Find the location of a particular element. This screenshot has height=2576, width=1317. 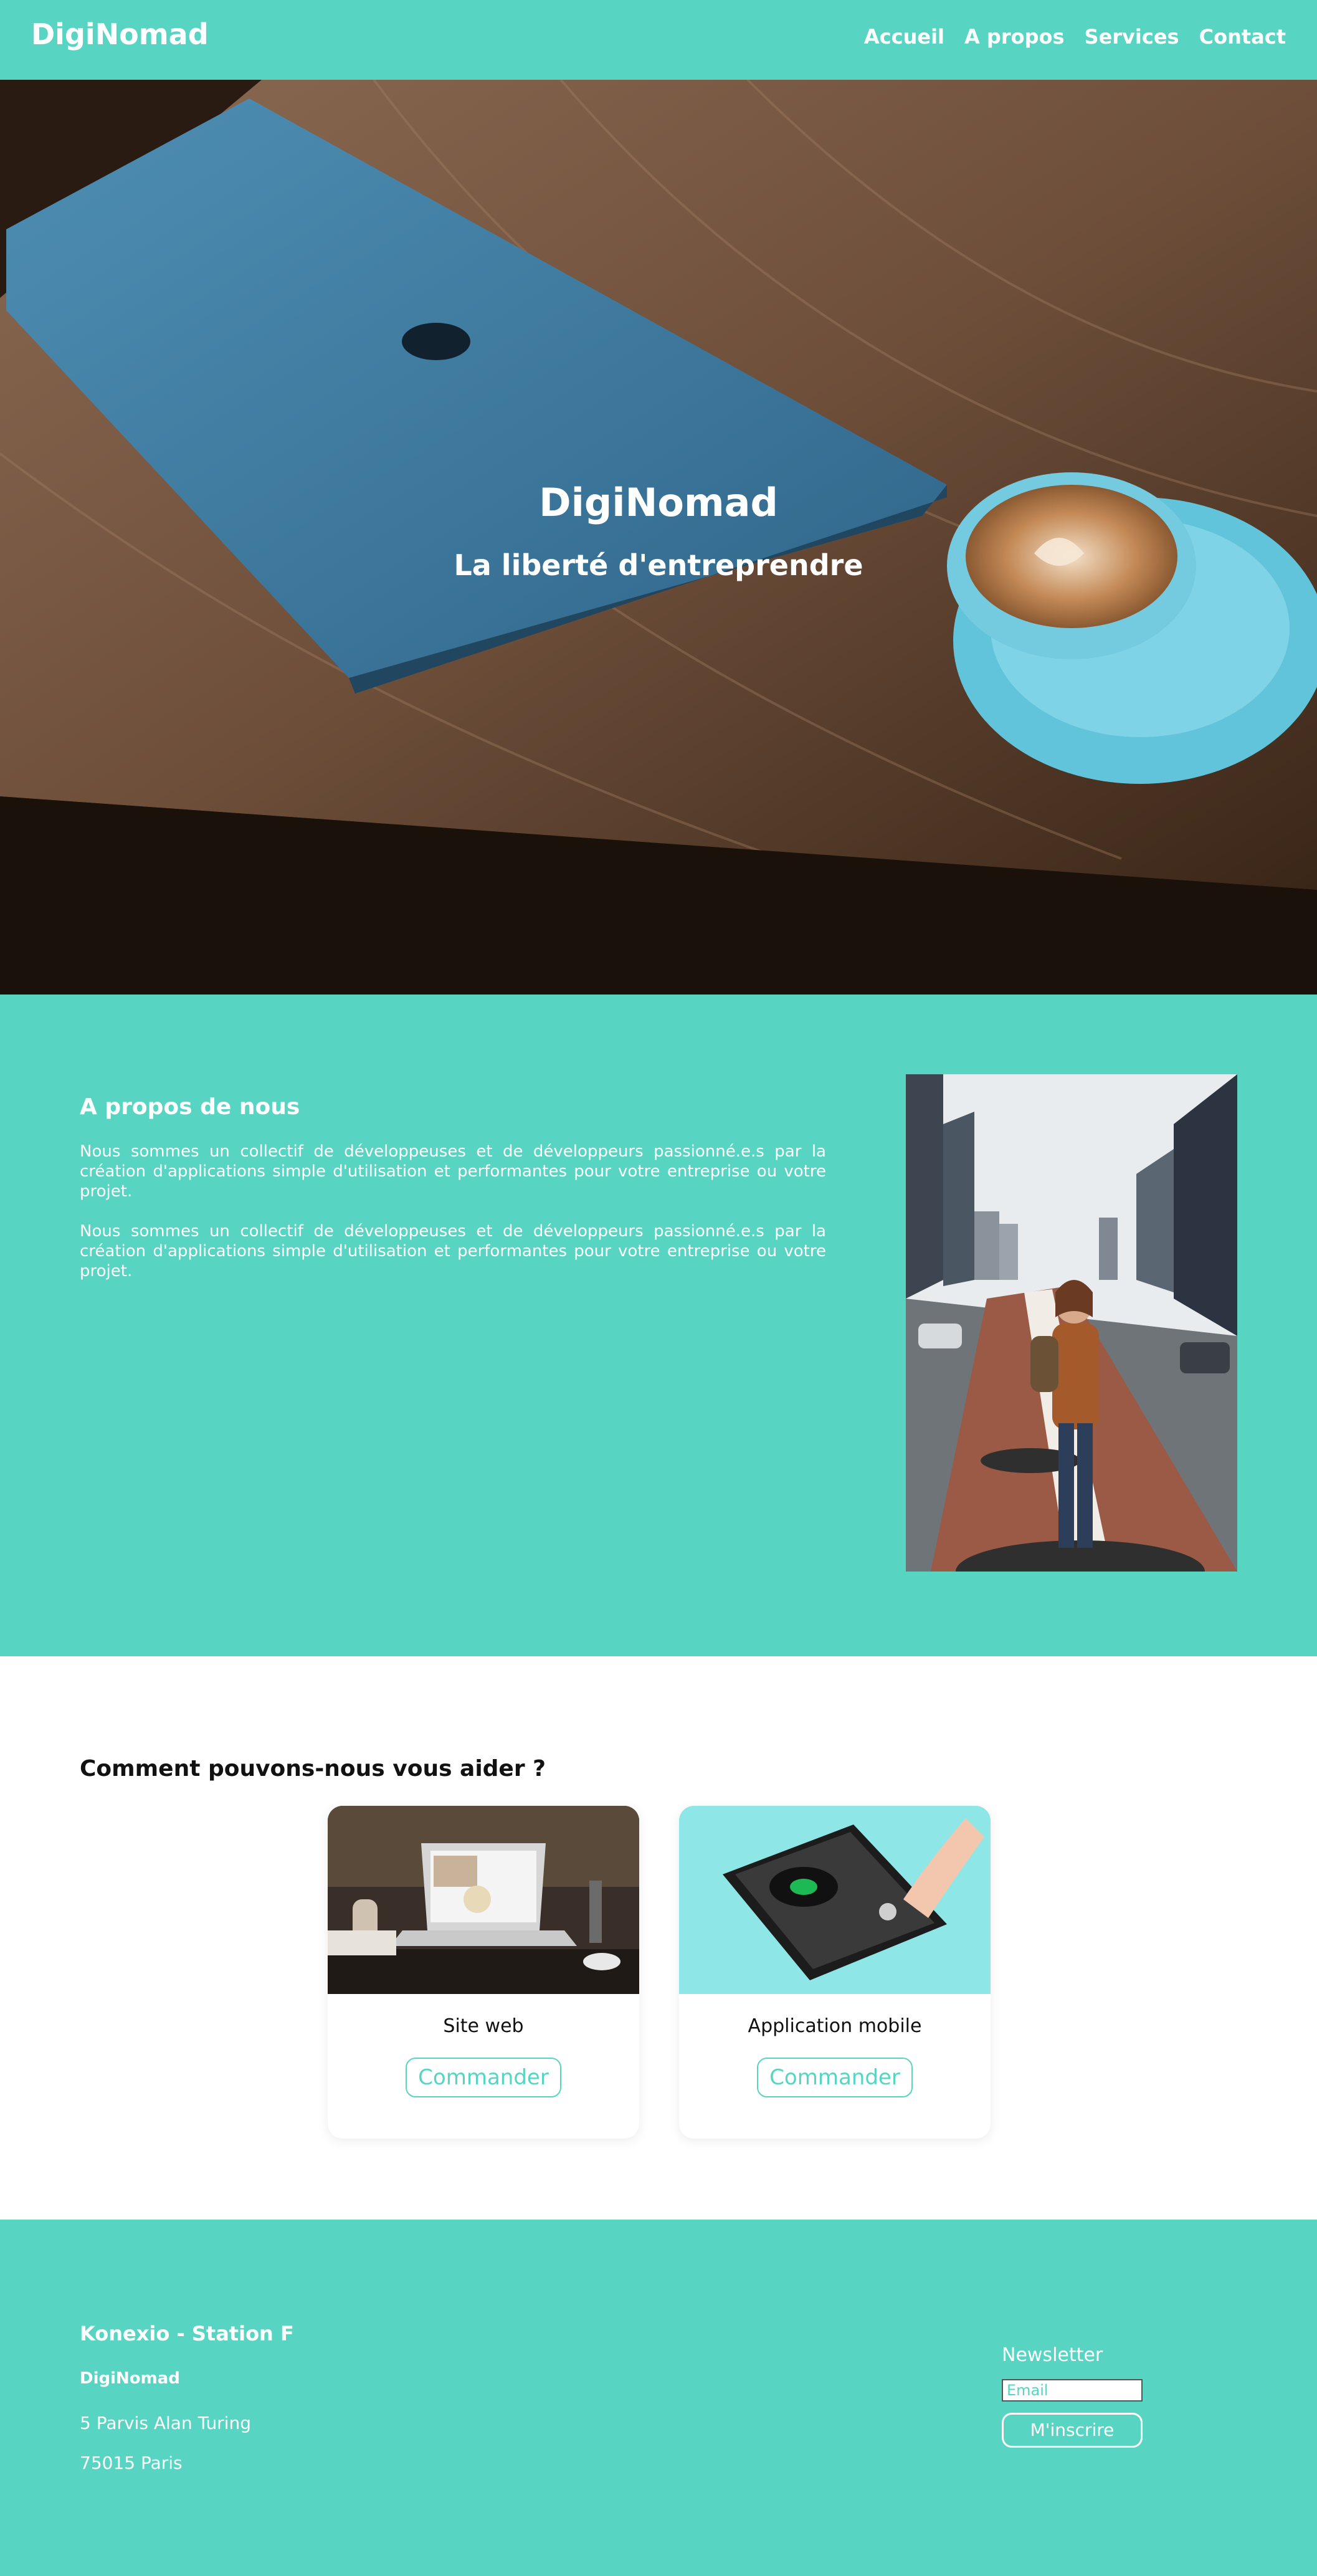

nav-link-services: Services is located at coordinates (1132, 37).